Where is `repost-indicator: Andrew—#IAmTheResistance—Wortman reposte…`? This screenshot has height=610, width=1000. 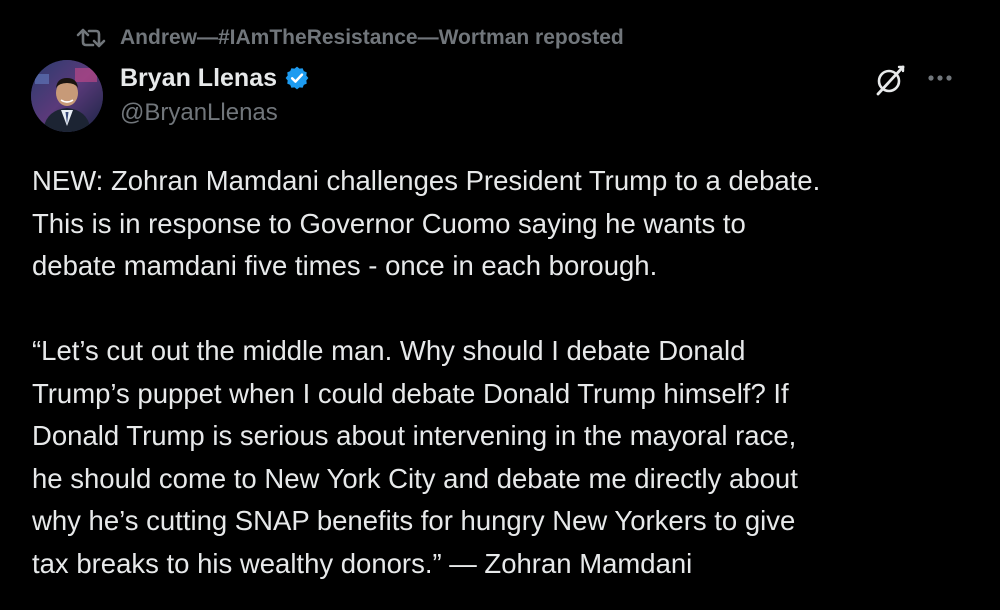
repost-indicator: Andrew—#IAmTheResistance—Wortman reposte… is located at coordinates (350, 38).